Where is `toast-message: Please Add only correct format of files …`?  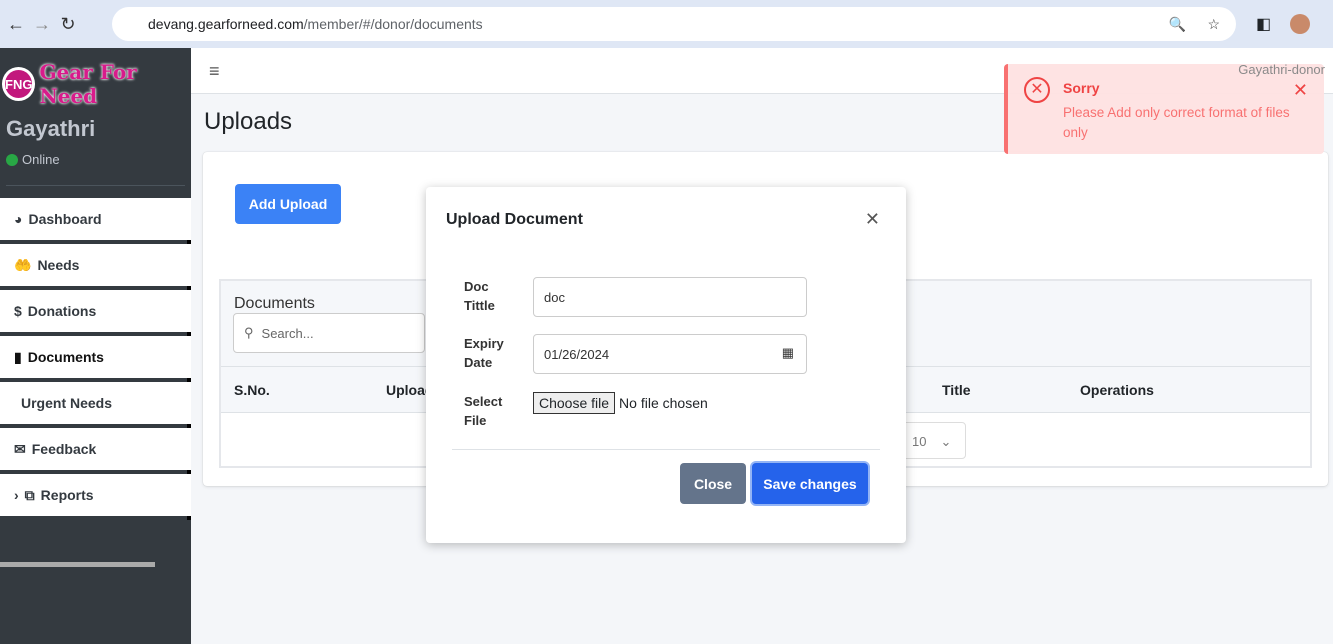
toast-message: Please Add only correct format of files … is located at coordinates (1176, 122).